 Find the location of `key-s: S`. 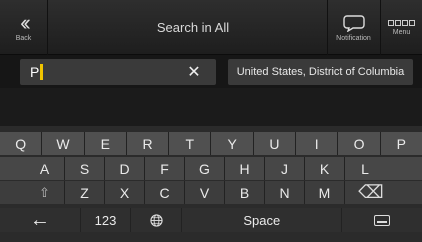

key-s: S is located at coordinates (85, 168).